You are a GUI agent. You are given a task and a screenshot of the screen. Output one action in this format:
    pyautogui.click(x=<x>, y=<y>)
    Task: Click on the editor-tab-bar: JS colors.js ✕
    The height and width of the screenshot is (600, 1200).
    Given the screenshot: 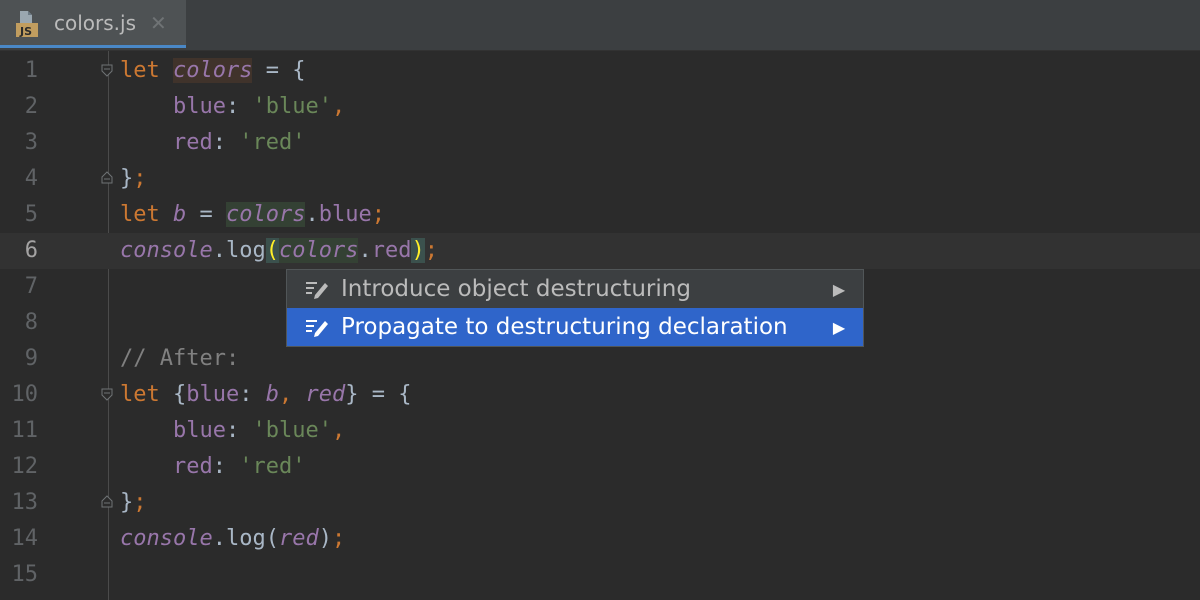 What is the action you would take?
    pyautogui.click(x=600, y=25)
    